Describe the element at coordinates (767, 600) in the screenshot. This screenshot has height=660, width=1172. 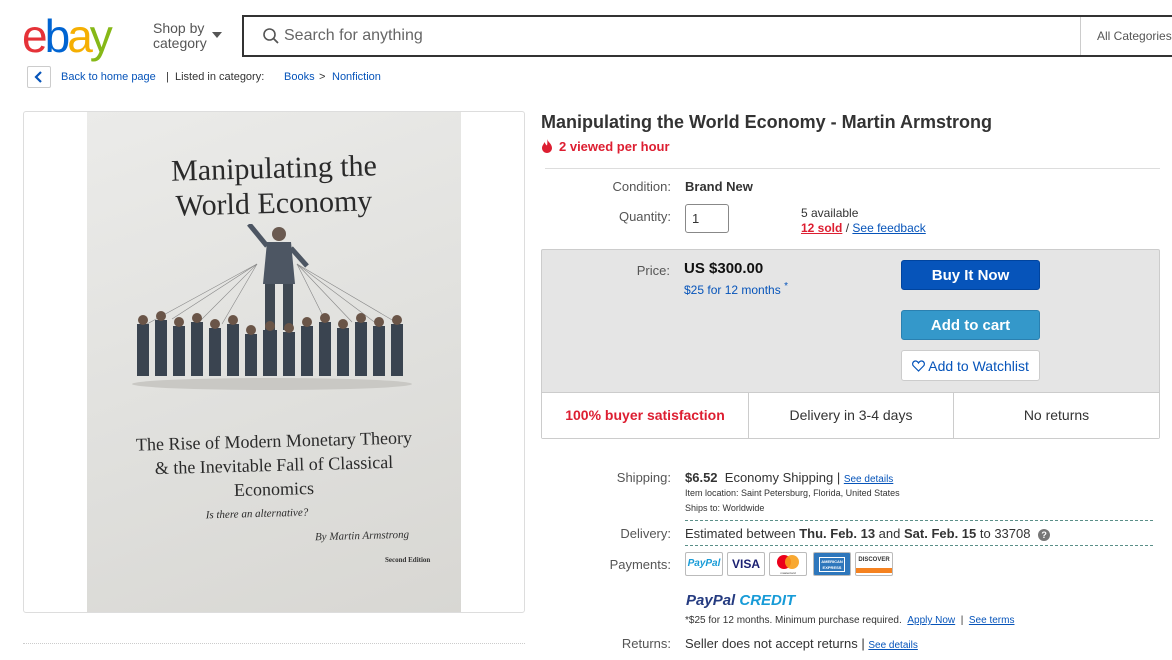
I see `ppcredit-credit: CREDIT` at that location.